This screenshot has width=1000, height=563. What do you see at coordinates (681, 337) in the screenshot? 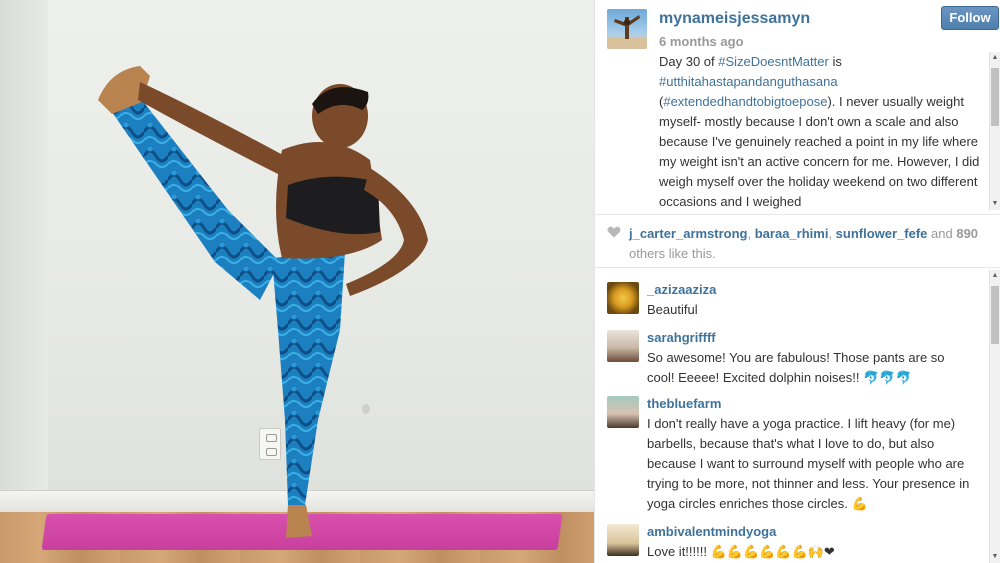
I see `commenter-username: sarahgriffff` at bounding box center [681, 337].